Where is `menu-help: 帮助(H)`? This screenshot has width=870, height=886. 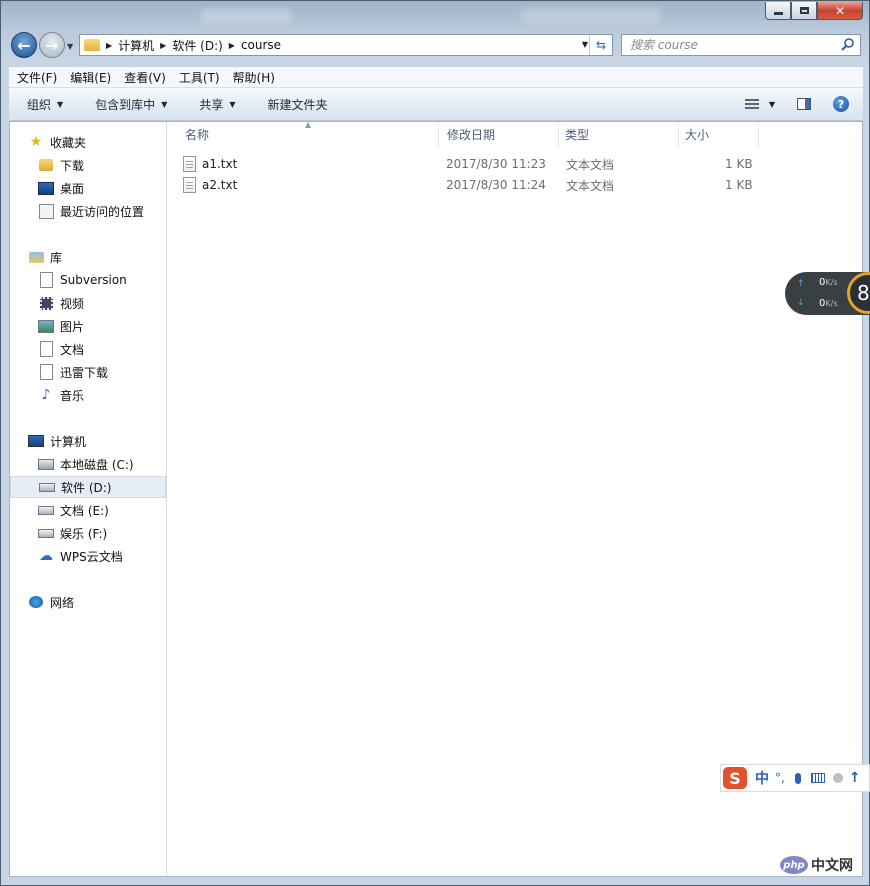
menu-help: 帮助(H) is located at coordinates (252, 77).